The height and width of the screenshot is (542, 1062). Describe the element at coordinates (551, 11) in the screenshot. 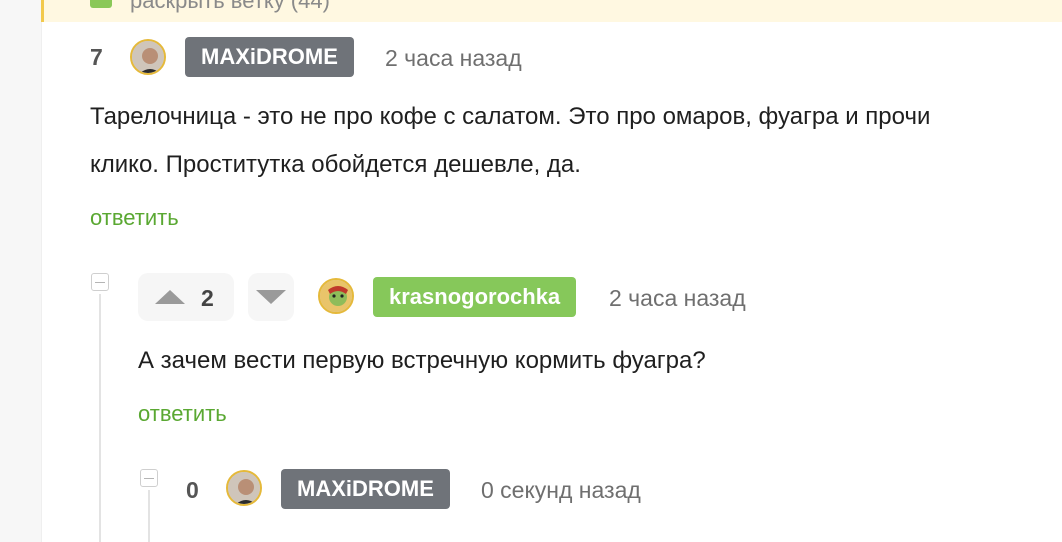

I see `expand-thread-bar: раскрыть ветку (44)` at that location.